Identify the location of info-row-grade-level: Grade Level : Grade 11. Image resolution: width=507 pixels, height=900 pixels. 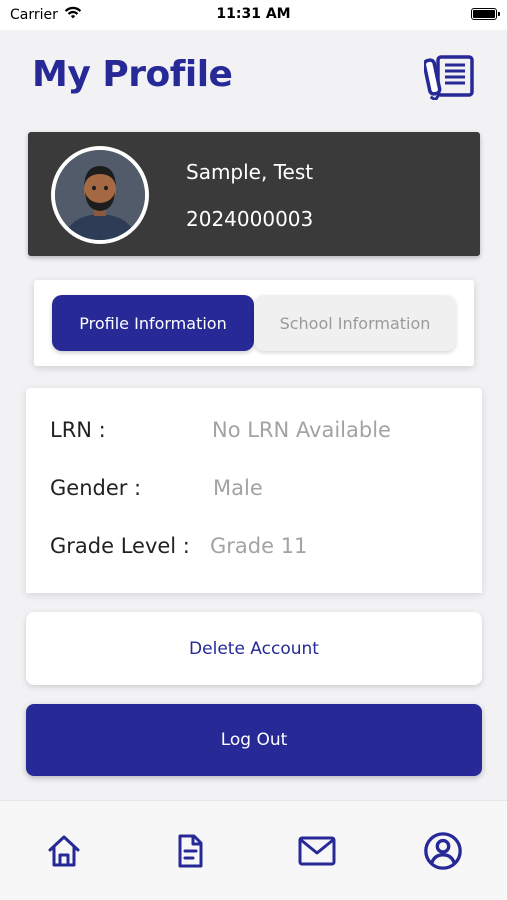
(260, 549).